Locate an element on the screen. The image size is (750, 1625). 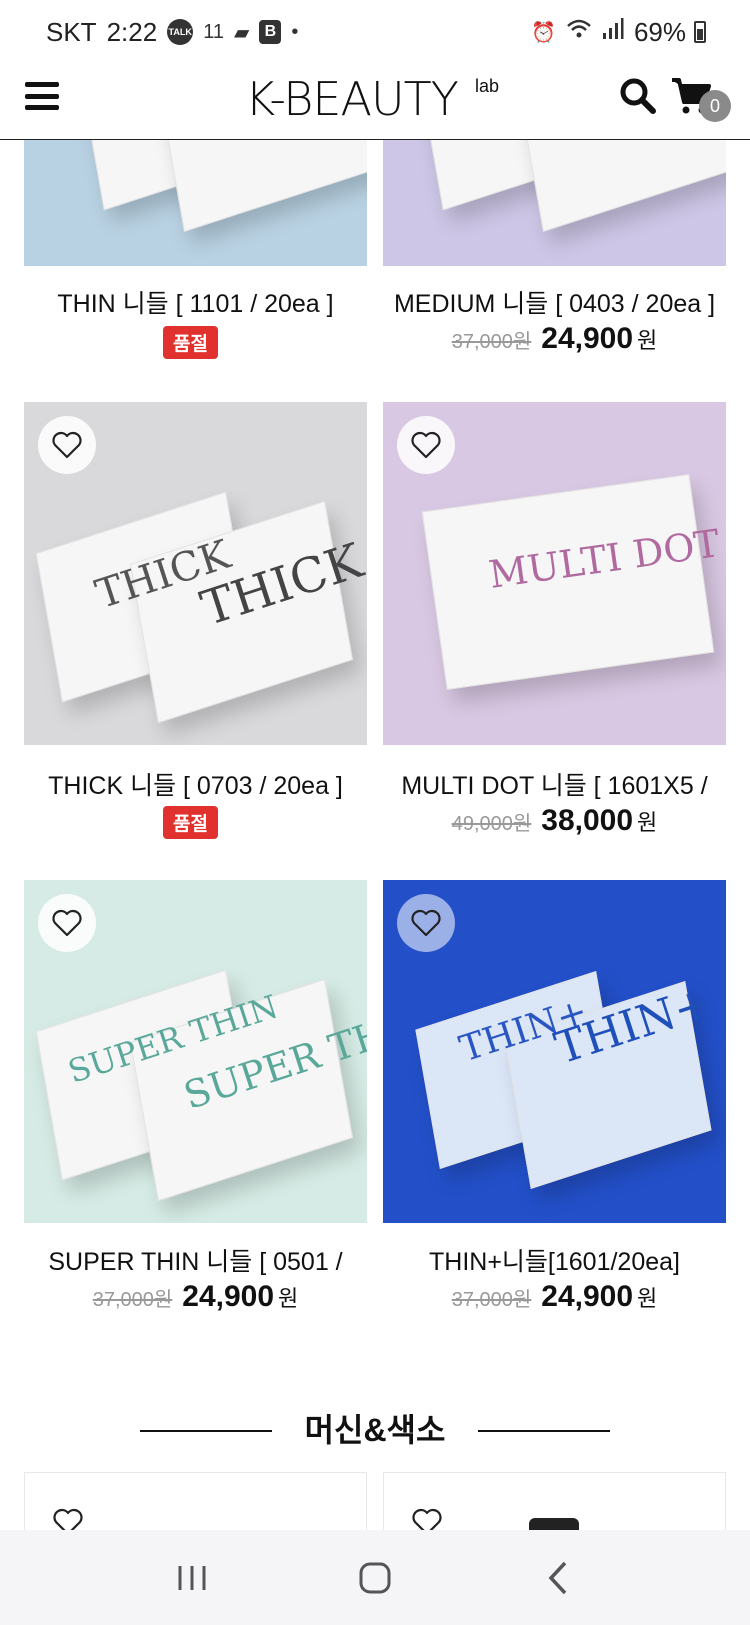
wifi-icon is located at coordinates (579, 32).